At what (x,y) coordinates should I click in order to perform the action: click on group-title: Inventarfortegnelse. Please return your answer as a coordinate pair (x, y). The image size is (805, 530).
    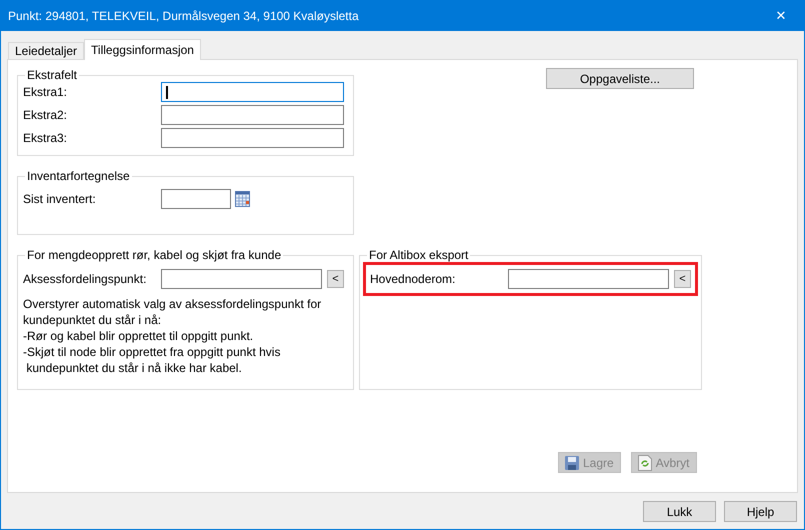
    Looking at the image, I should click on (78, 176).